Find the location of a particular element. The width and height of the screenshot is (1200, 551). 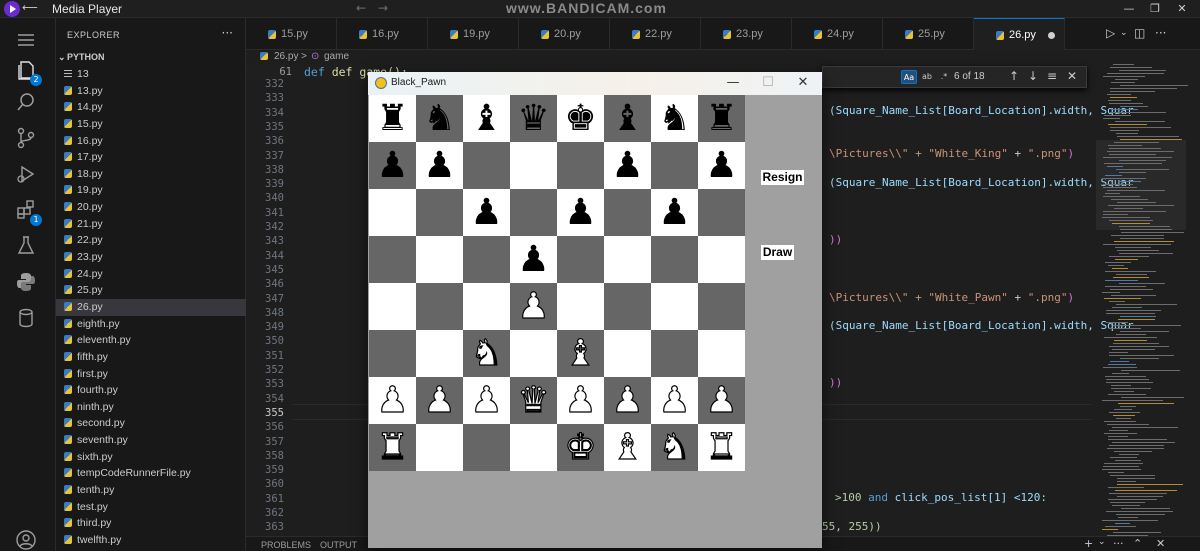

code-line-337: \Pictures\\" + "White_King" + ".png") is located at coordinates (951, 153).